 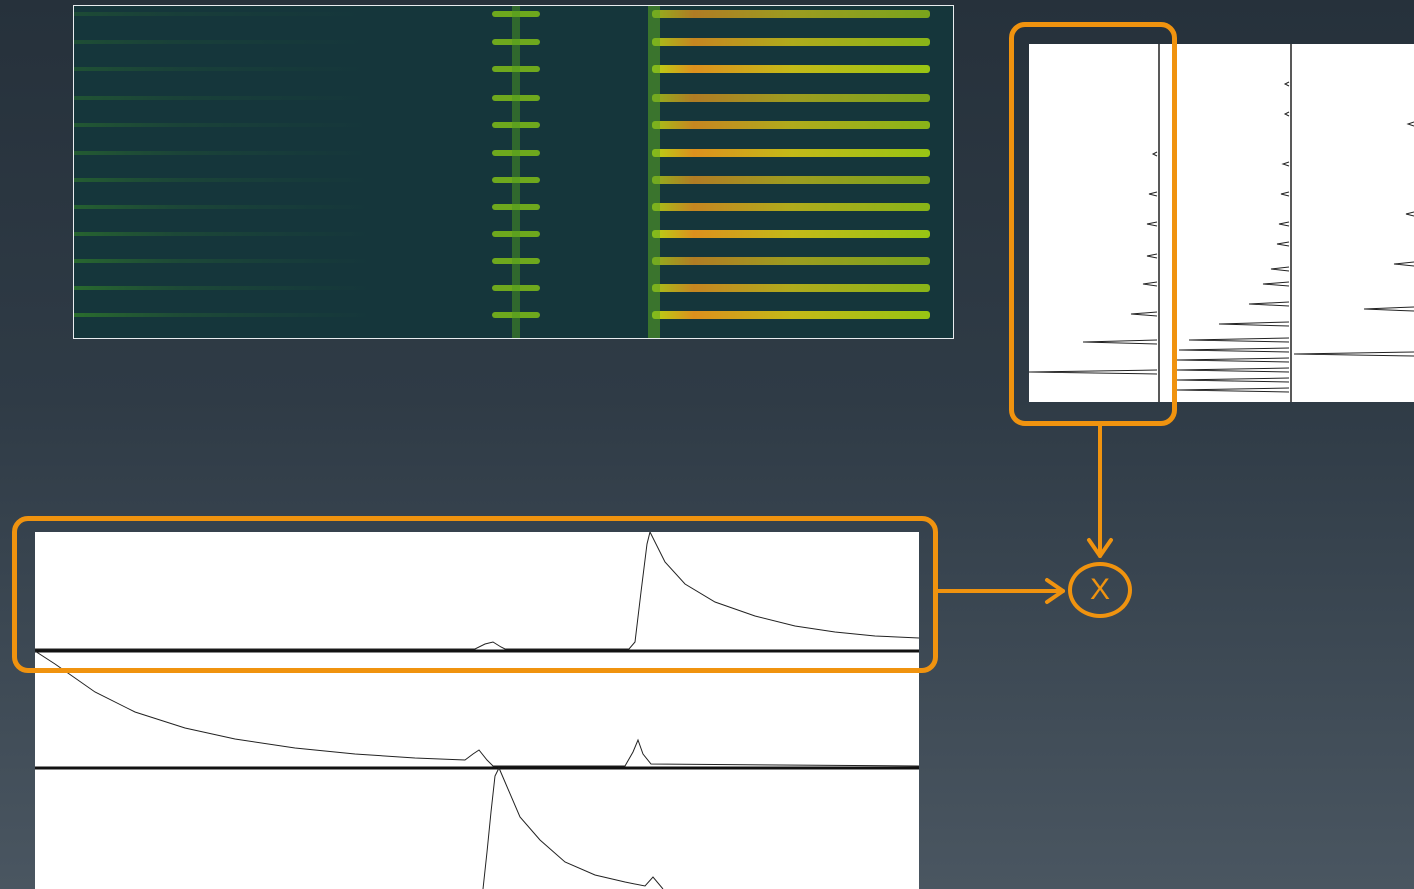 What do you see at coordinates (654, 172) in the screenshot?
I see `spectrogram-onset-column` at bounding box center [654, 172].